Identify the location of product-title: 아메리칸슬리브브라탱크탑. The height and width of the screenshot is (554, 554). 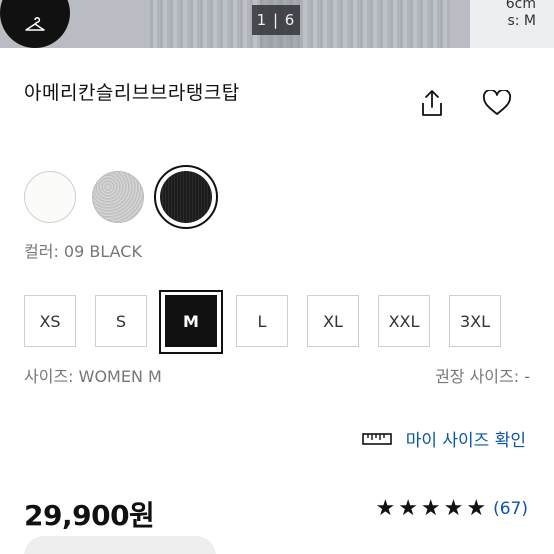
(132, 93).